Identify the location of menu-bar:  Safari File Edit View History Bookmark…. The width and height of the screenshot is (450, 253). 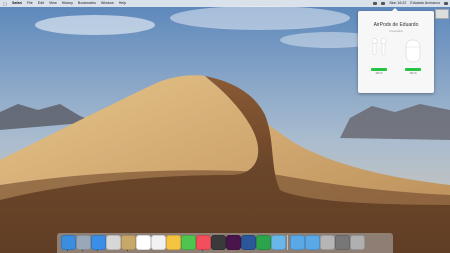
(225, 4).